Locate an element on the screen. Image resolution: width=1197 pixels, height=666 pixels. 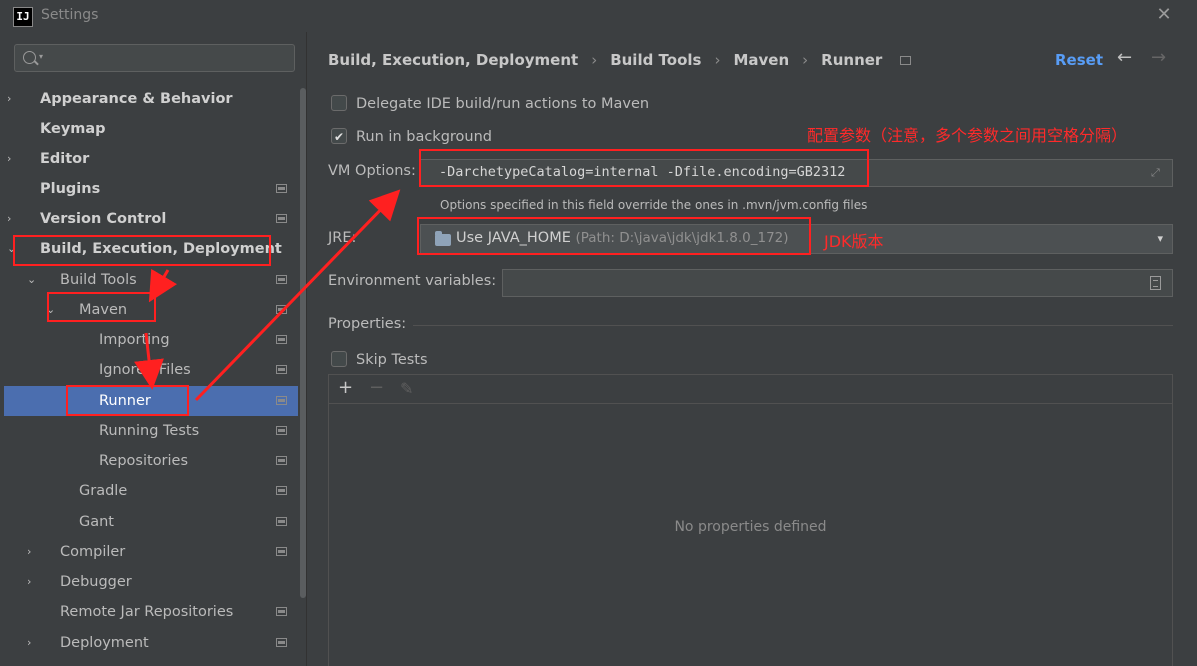
sidebar-item-keymap: Keymap is located at coordinates (151, 129).